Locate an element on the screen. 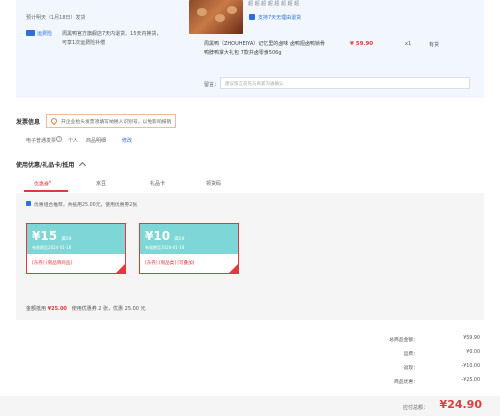  deduct-amount: ¥25.00 is located at coordinates (57, 309).